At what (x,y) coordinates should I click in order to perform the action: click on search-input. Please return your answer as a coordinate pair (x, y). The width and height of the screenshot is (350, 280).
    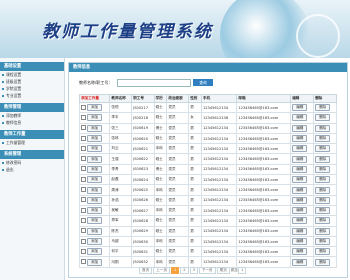
    Looking at the image, I should click on (154, 83).